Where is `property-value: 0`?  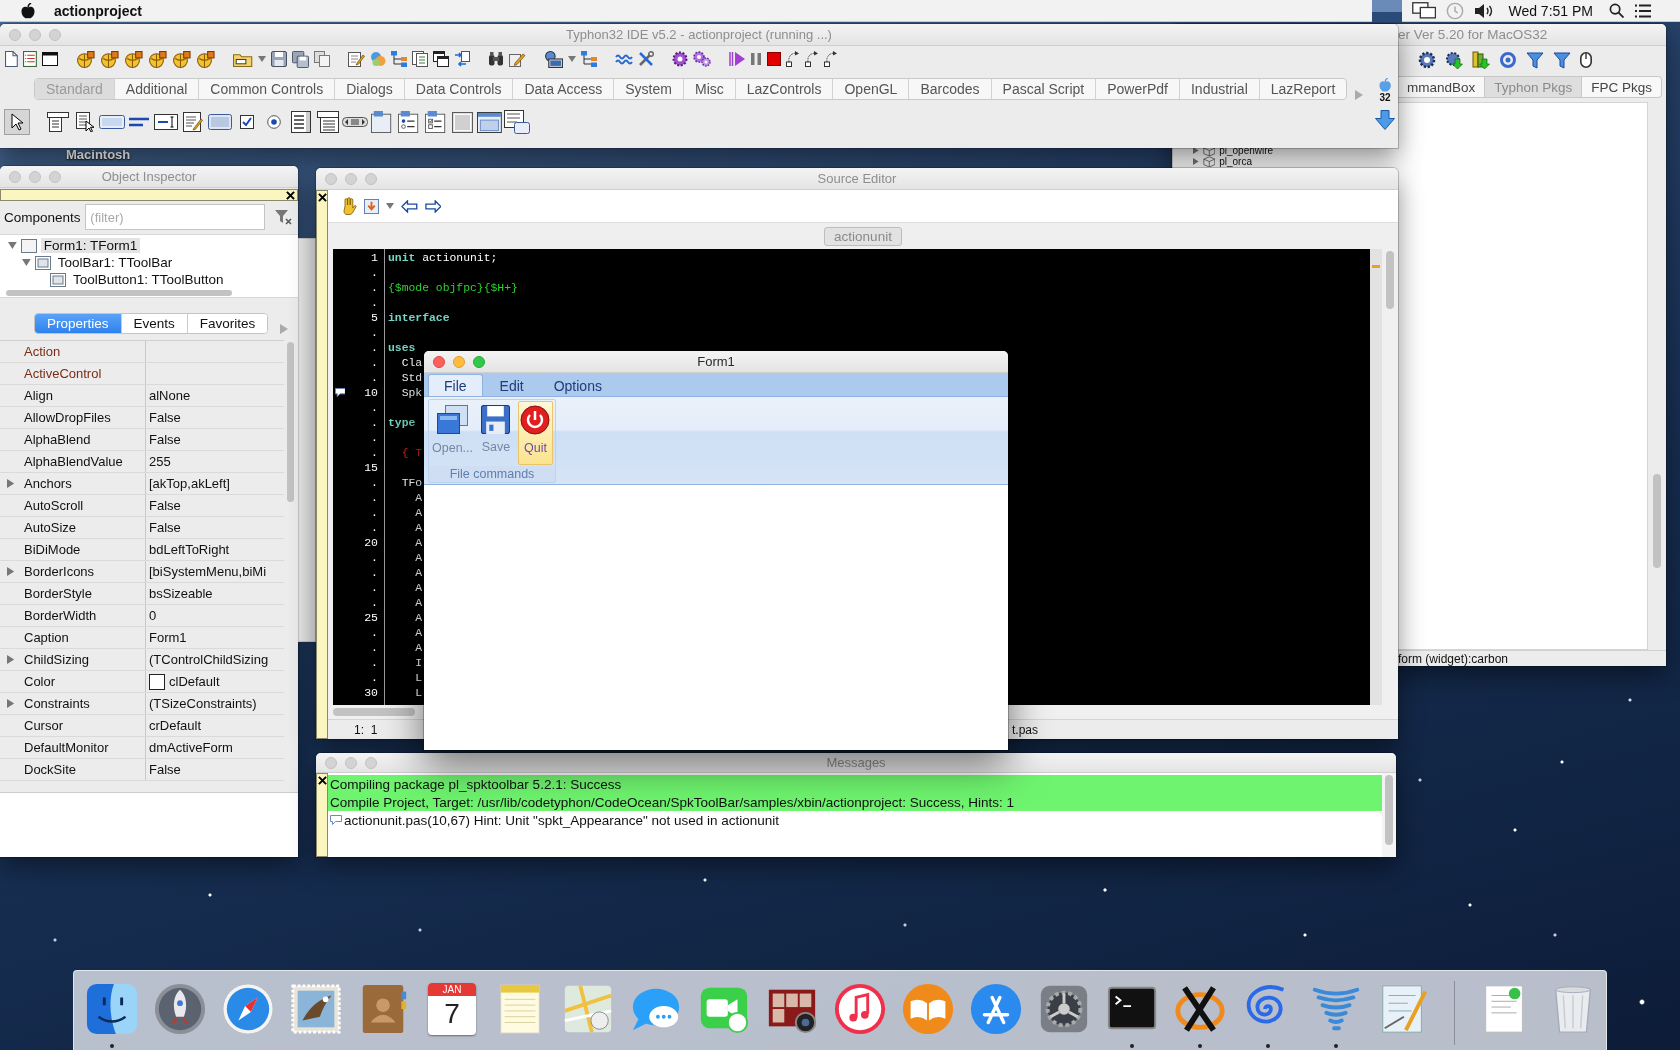
property-value: 0 is located at coordinates (153, 615).